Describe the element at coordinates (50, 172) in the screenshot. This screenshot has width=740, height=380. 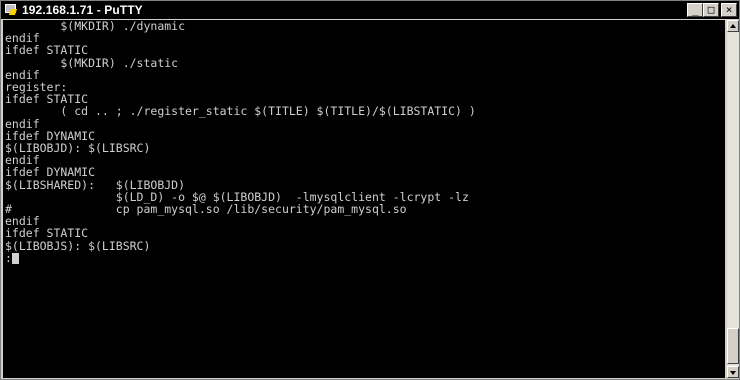
I see `terminal-line: ifdef DYNAMIC` at that location.